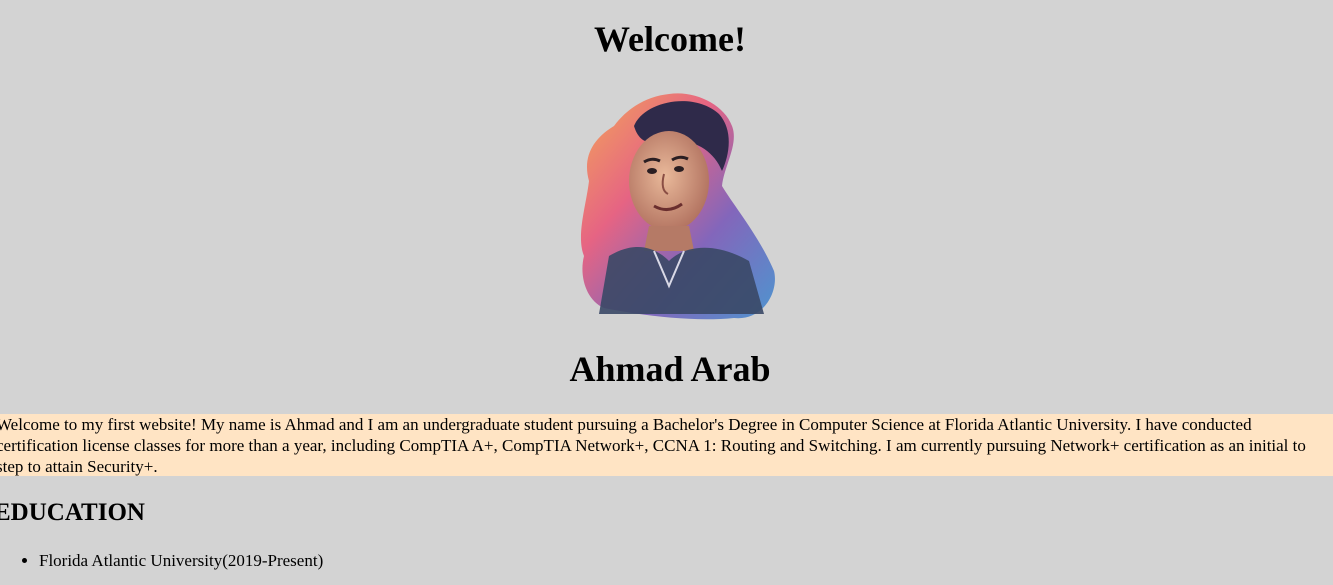  I want to click on welcome-heading: Welcome!, so click(670, 39).